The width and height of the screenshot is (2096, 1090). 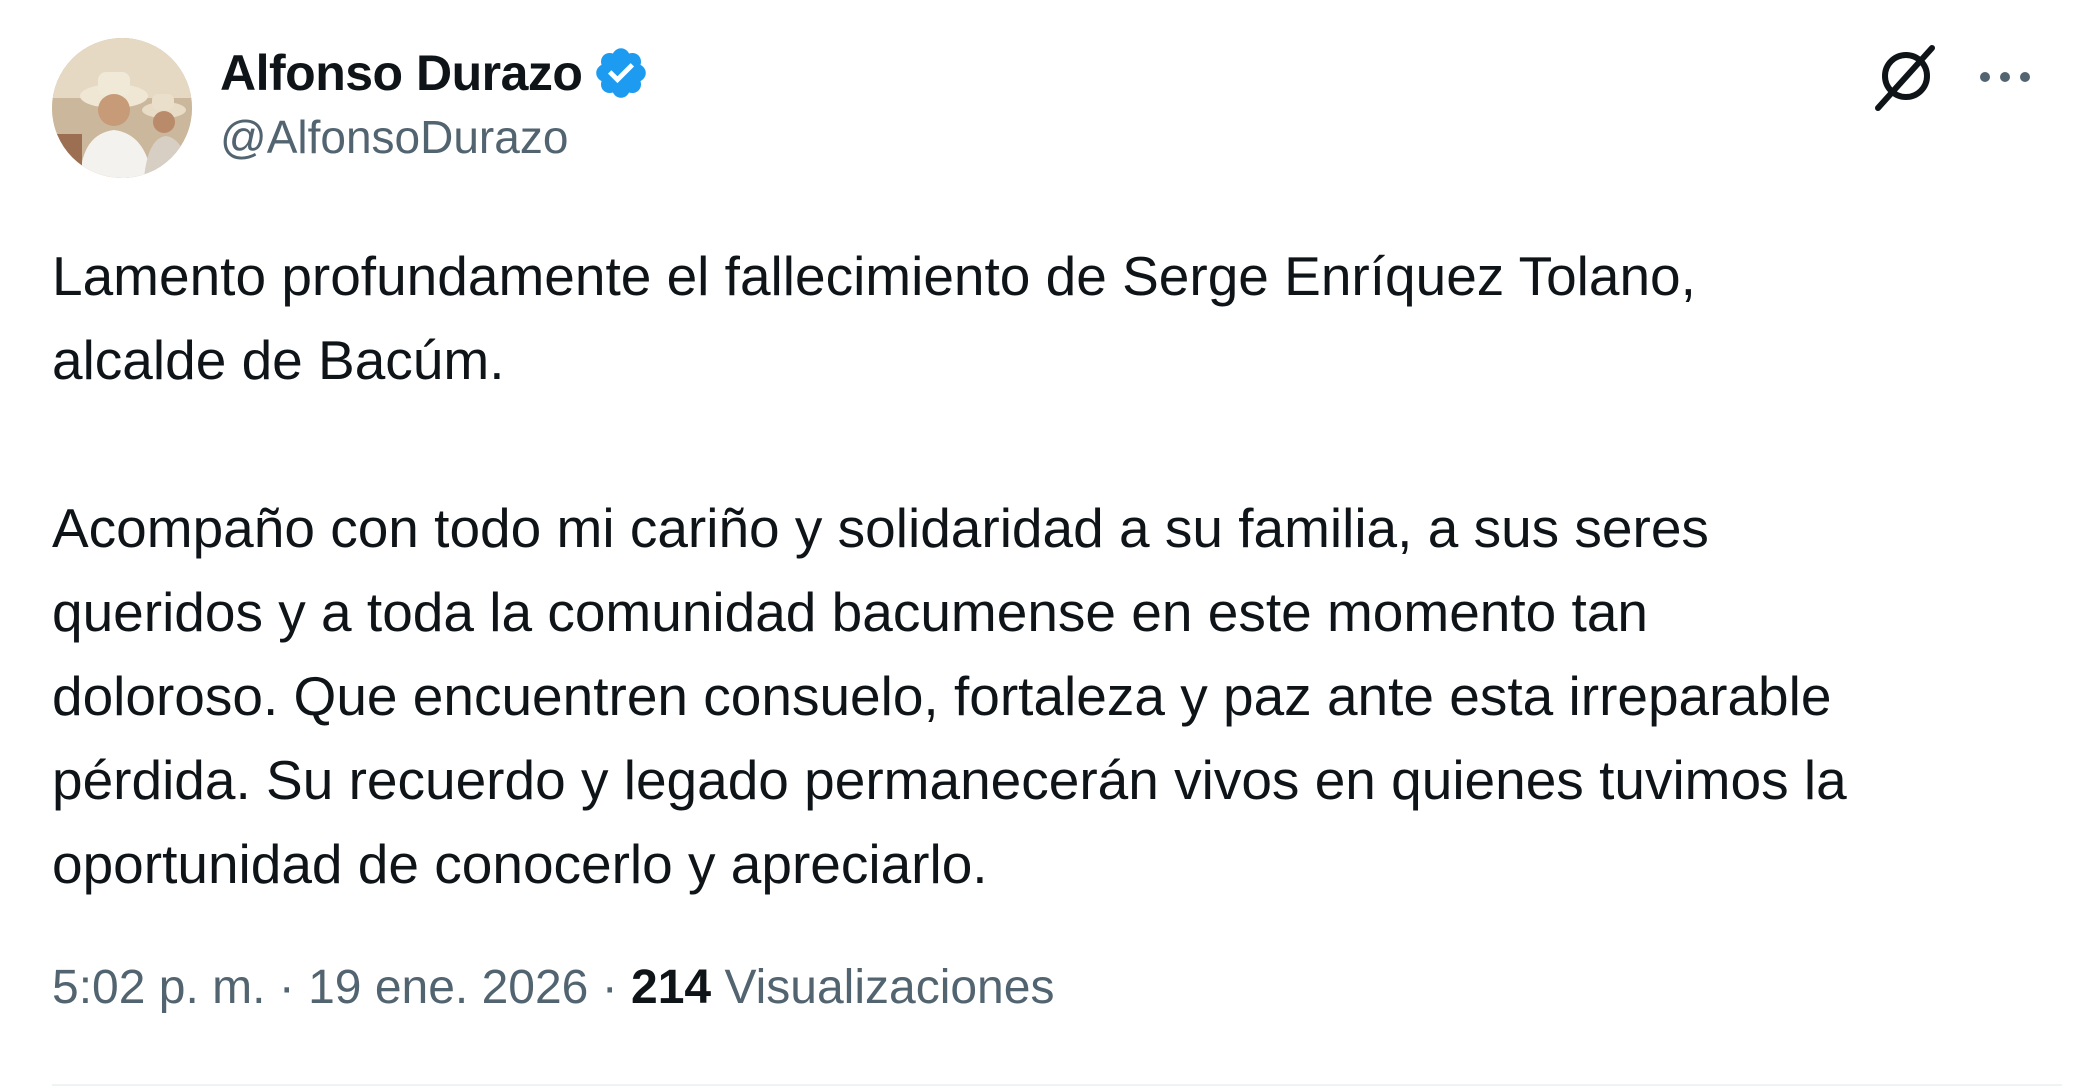 I want to click on author-handle: @AlfonsoDurazo, so click(x=435, y=137).